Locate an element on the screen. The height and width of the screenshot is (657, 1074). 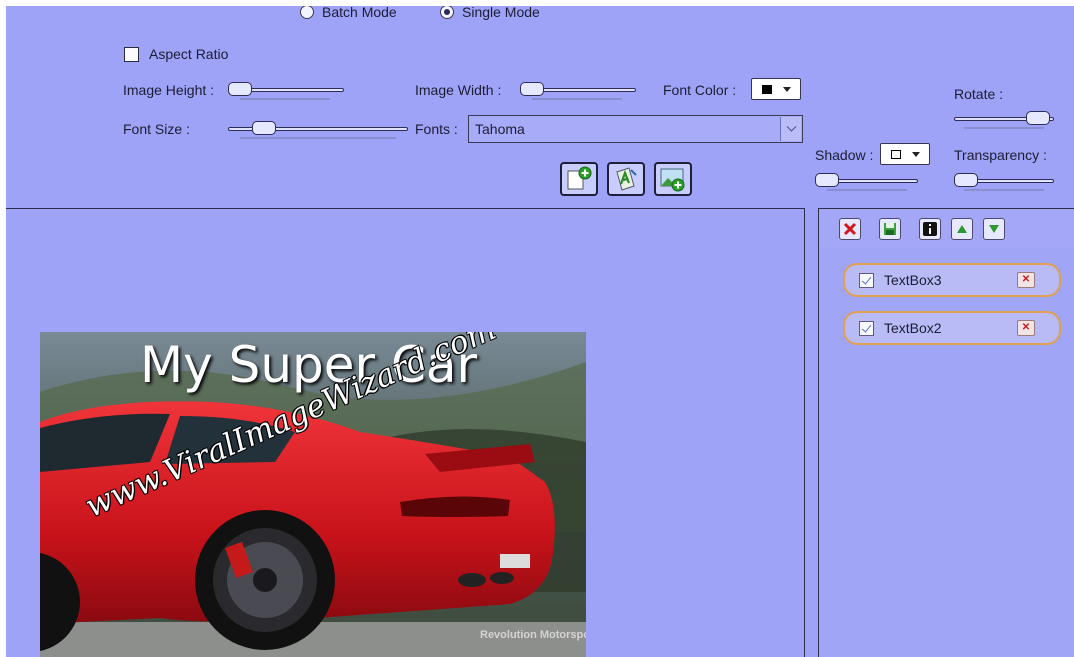
fonts-label: Fonts : is located at coordinates (436, 129).